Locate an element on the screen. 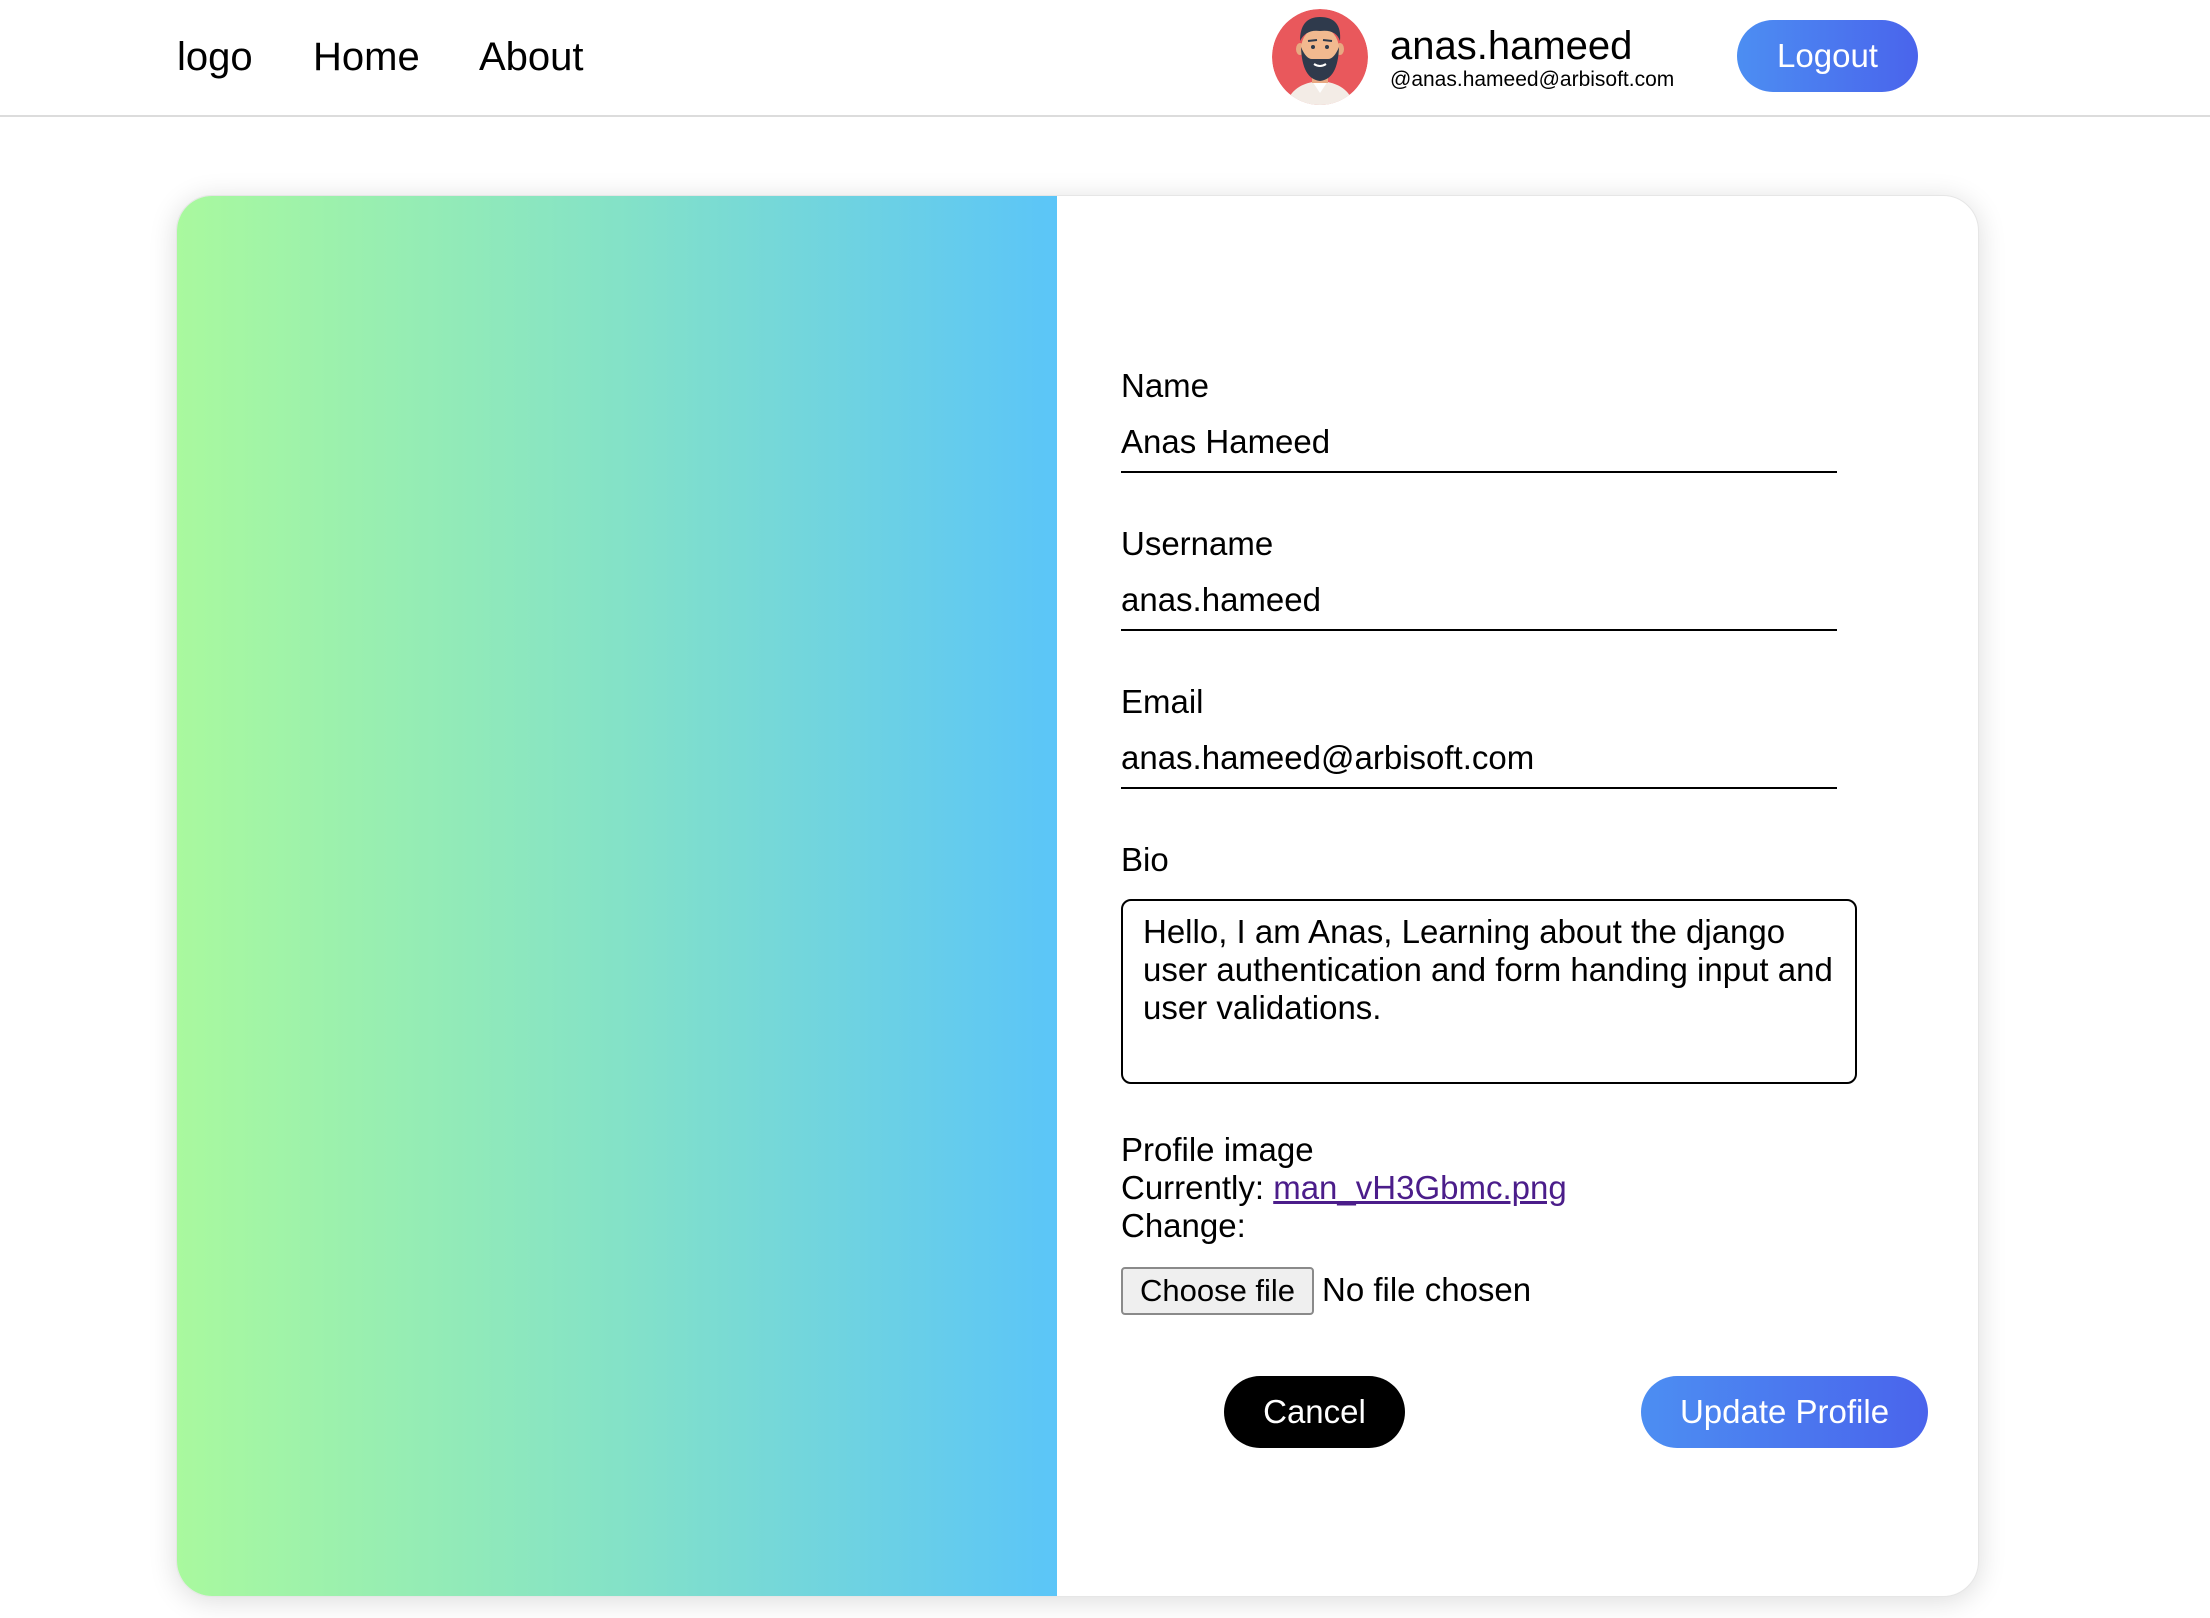 Image resolution: width=2210 pixels, height=1618 pixels. bearded-man-avatar-icon is located at coordinates (1320, 57).